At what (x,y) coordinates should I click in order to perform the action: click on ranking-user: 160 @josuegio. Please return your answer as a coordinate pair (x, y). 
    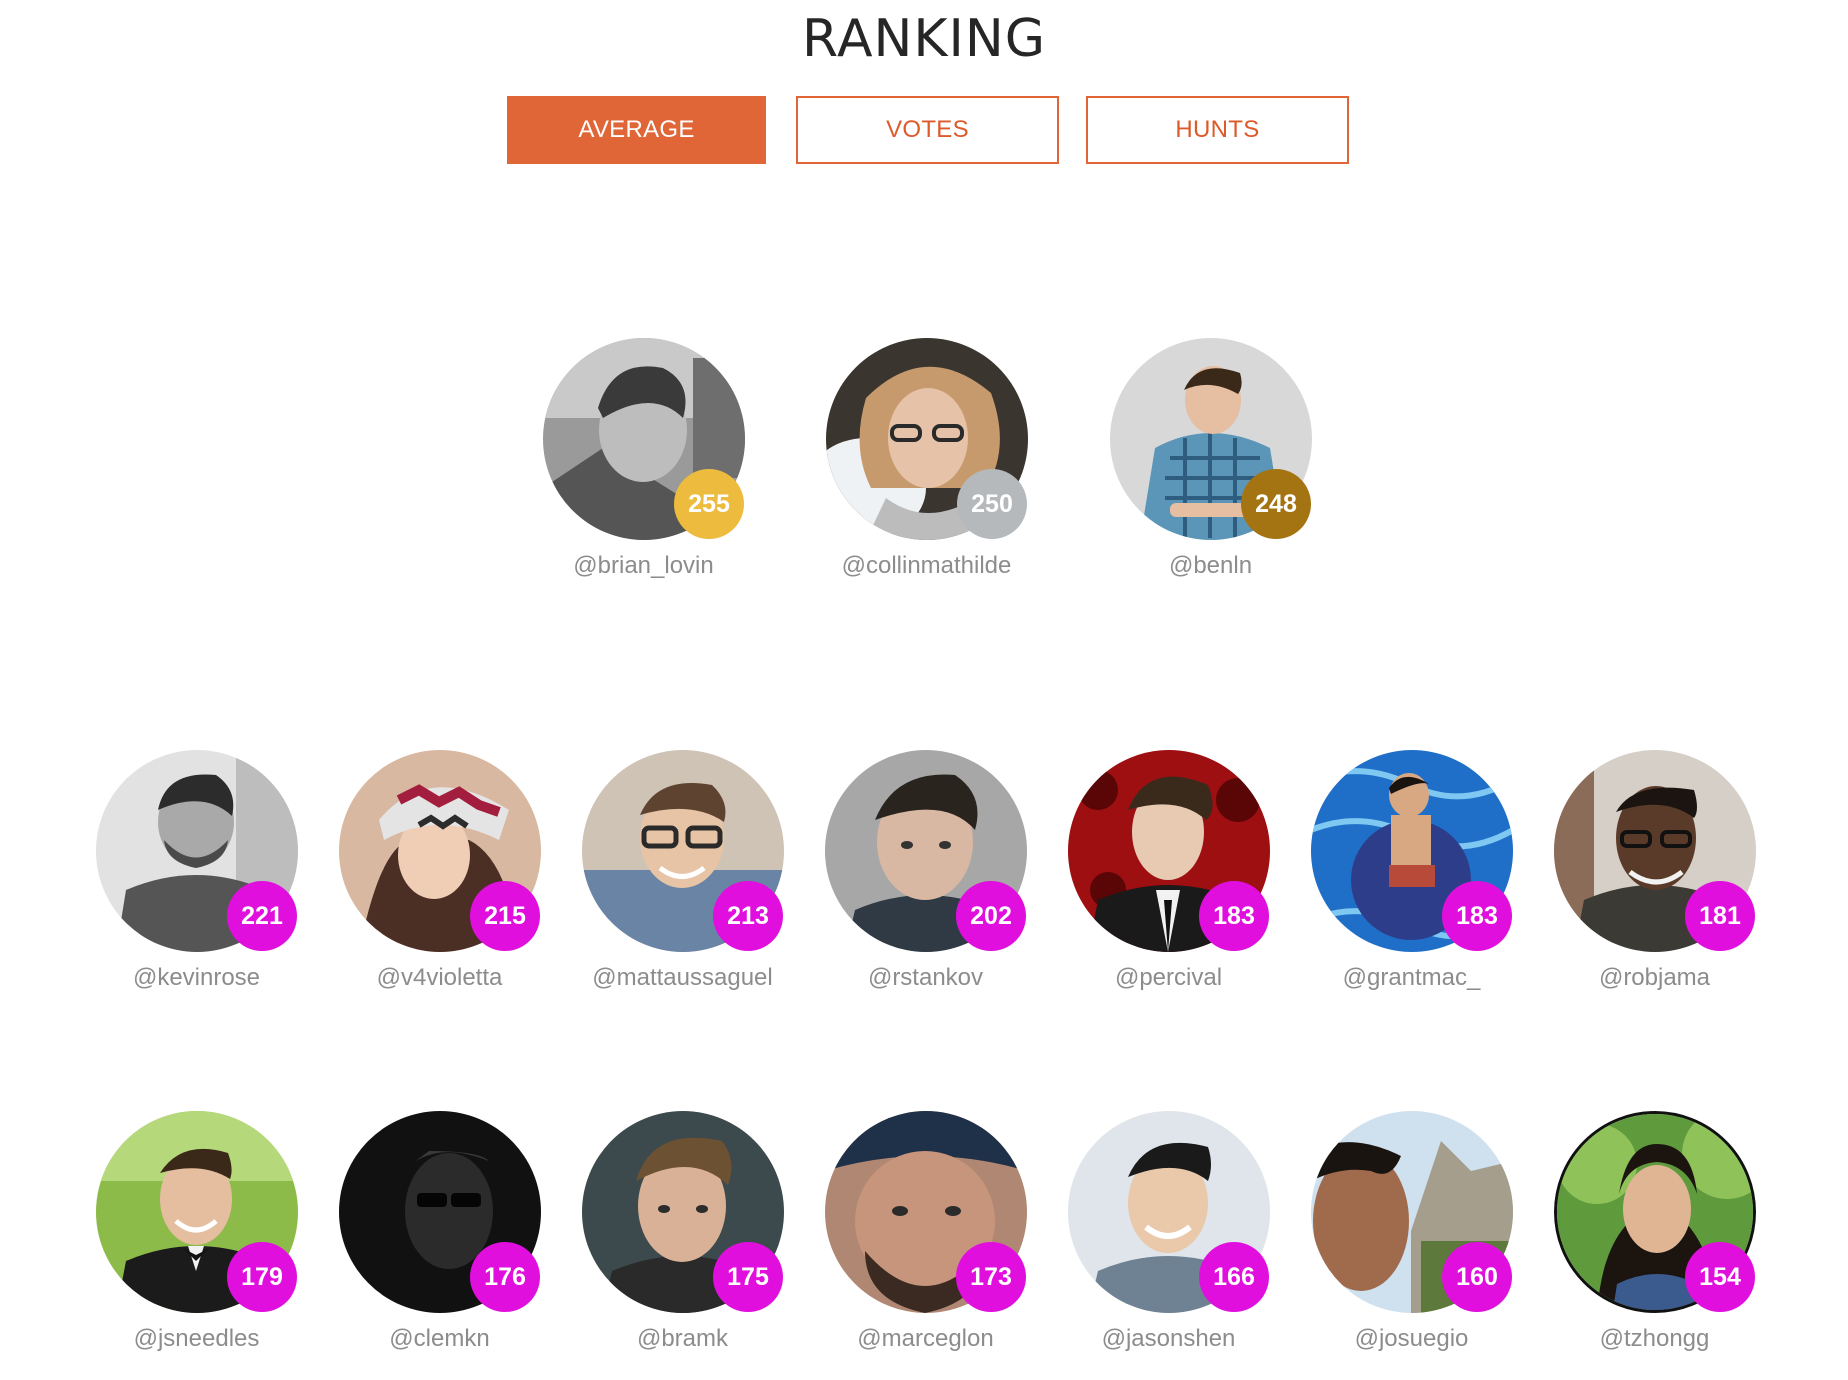
    Looking at the image, I should click on (1411, 1241).